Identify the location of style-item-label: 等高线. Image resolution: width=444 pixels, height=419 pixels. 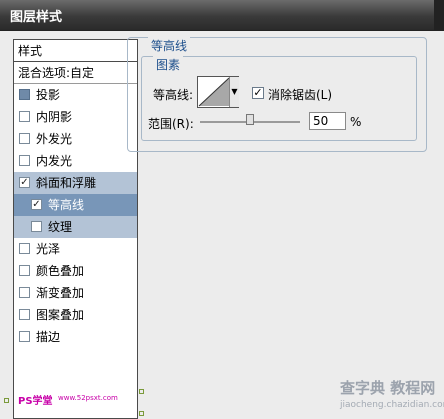
(66, 205).